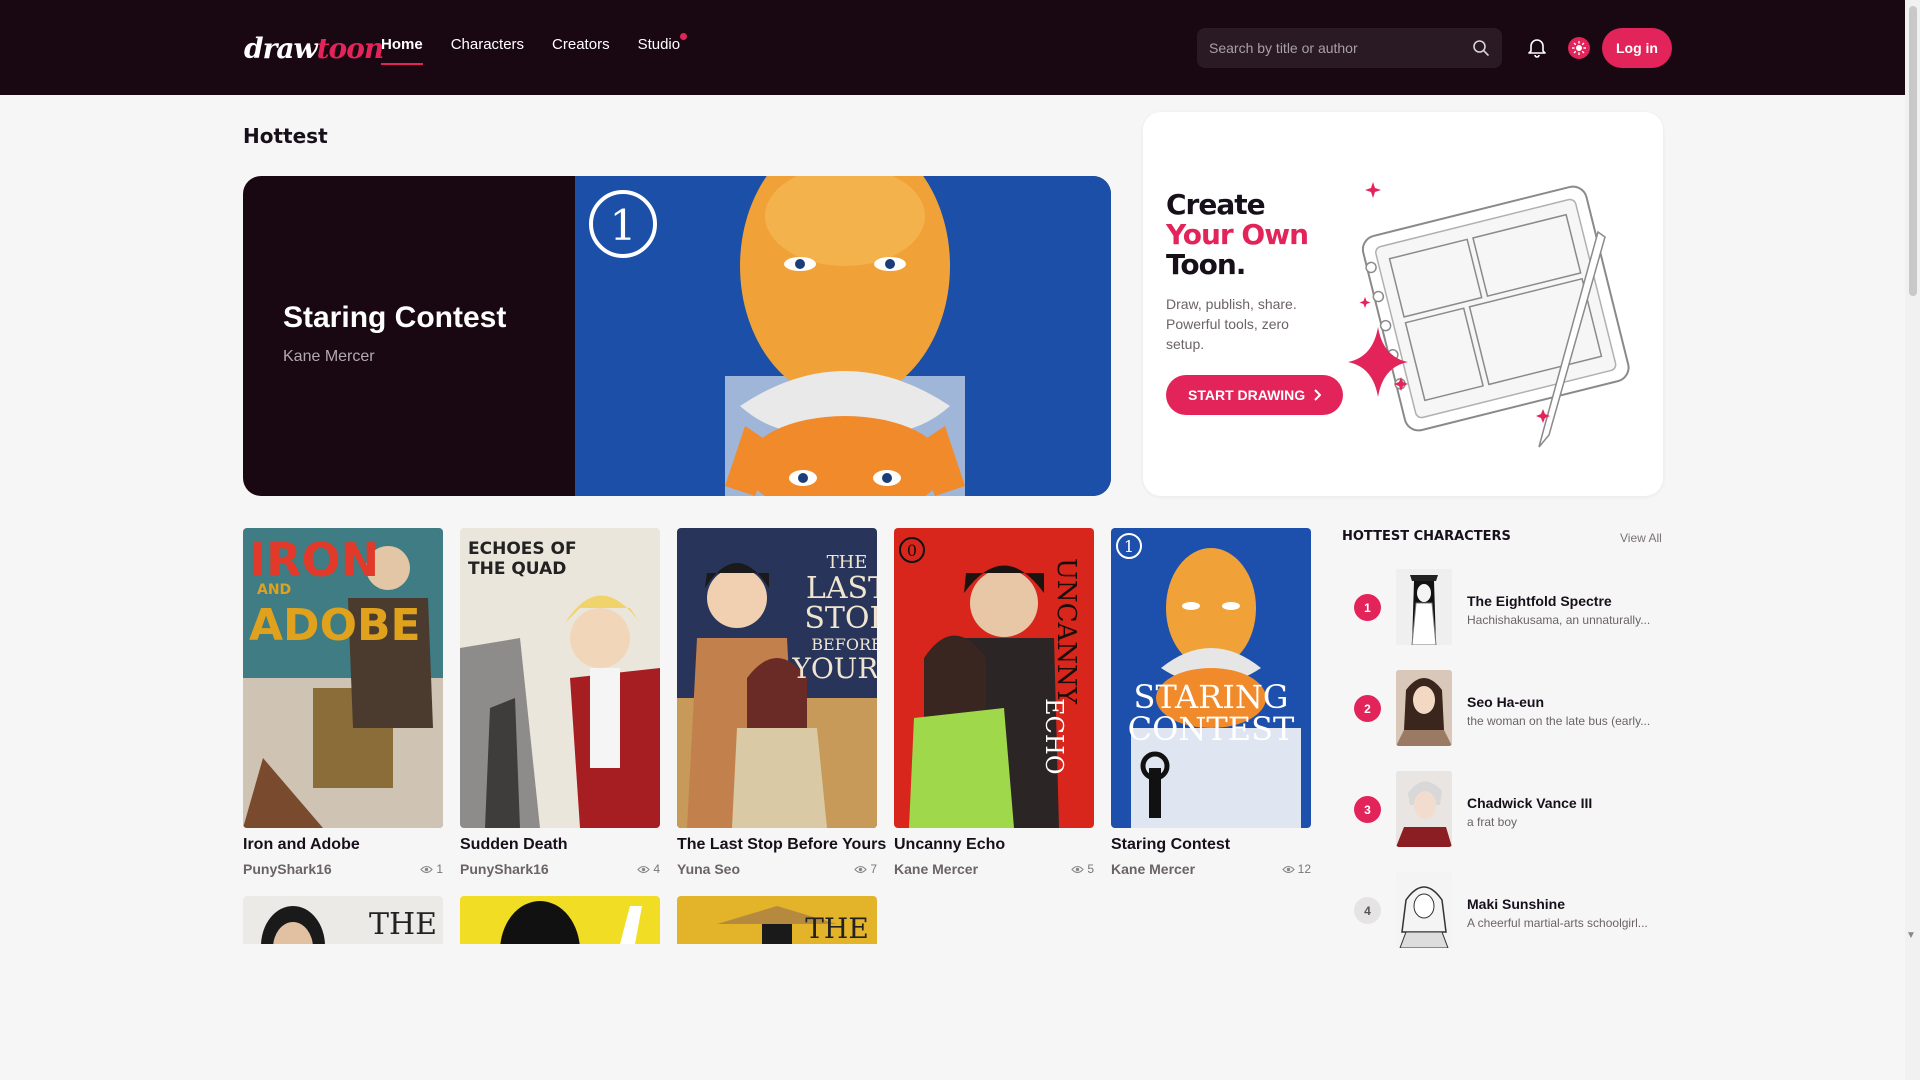 The height and width of the screenshot is (1080, 1920). Describe the element at coordinates (343, 678) in the screenshot. I see `comic-cover: IRON AND ADOBE` at that location.